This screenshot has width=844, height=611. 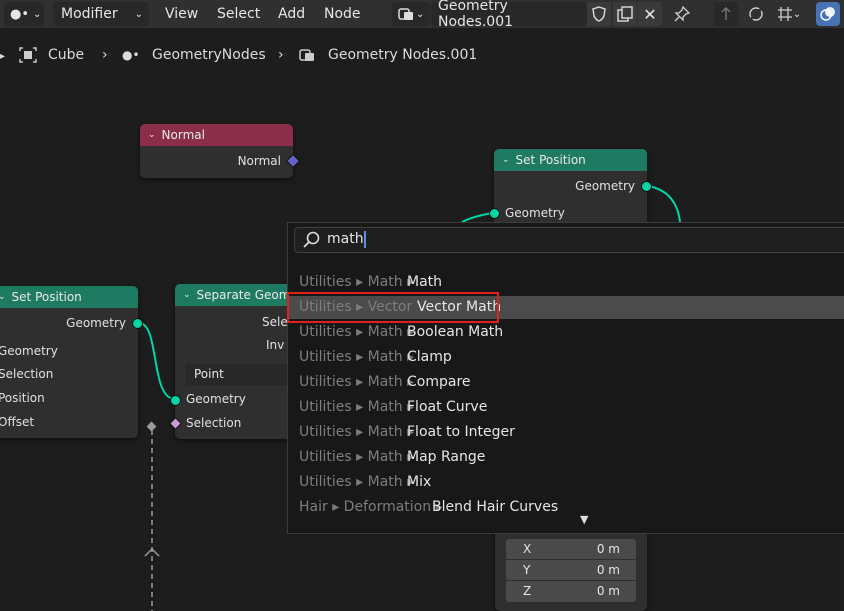 I want to click on reroute-arrow-icon, so click(x=152, y=552).